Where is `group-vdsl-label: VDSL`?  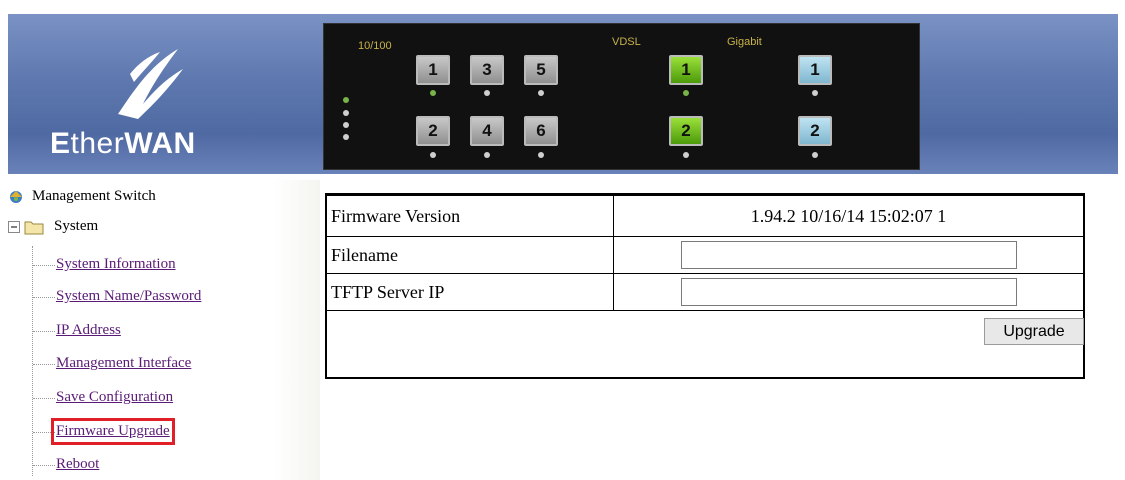 group-vdsl-label: VDSL is located at coordinates (626, 42).